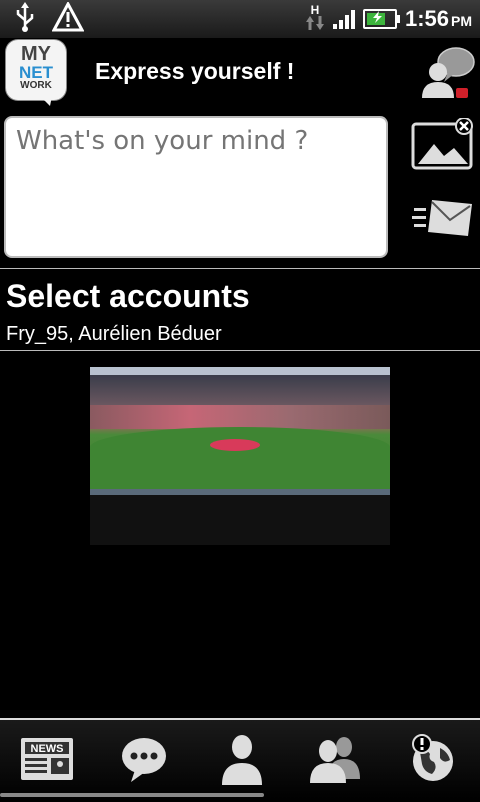 The height and width of the screenshot is (802, 480). Describe the element at coordinates (128, 296) in the screenshot. I see `select-accounts-heading: Select accounts` at that location.